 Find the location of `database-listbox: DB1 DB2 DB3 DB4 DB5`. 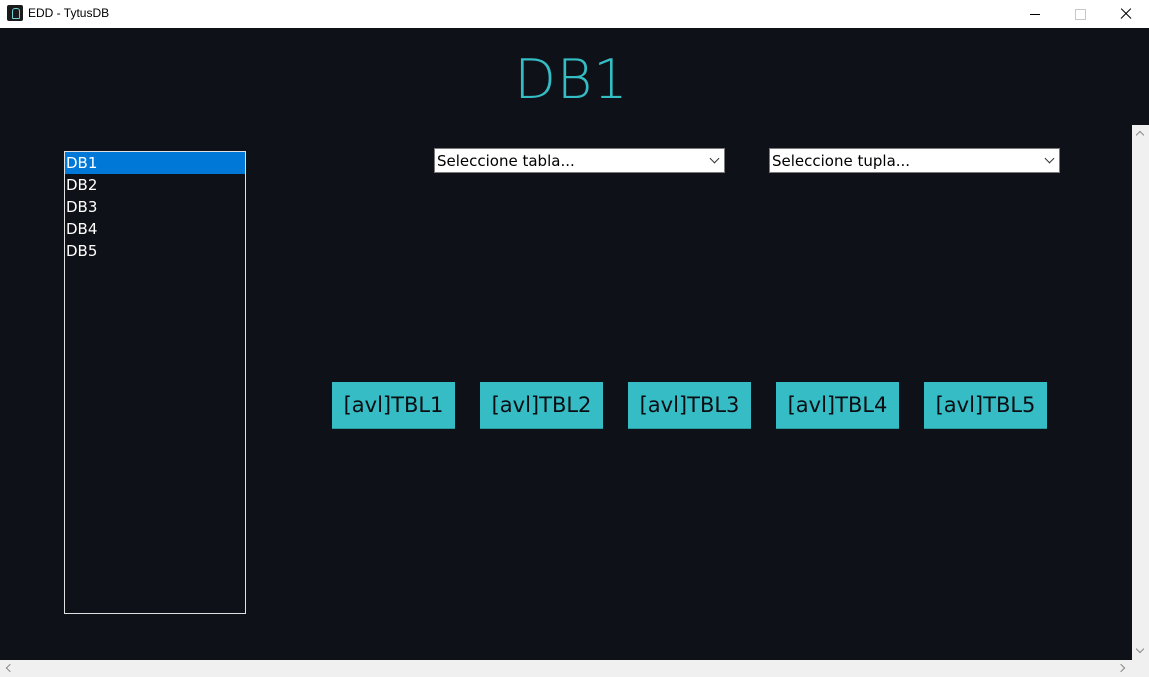

database-listbox: DB1 DB2 DB3 DB4 DB5 is located at coordinates (155, 382).